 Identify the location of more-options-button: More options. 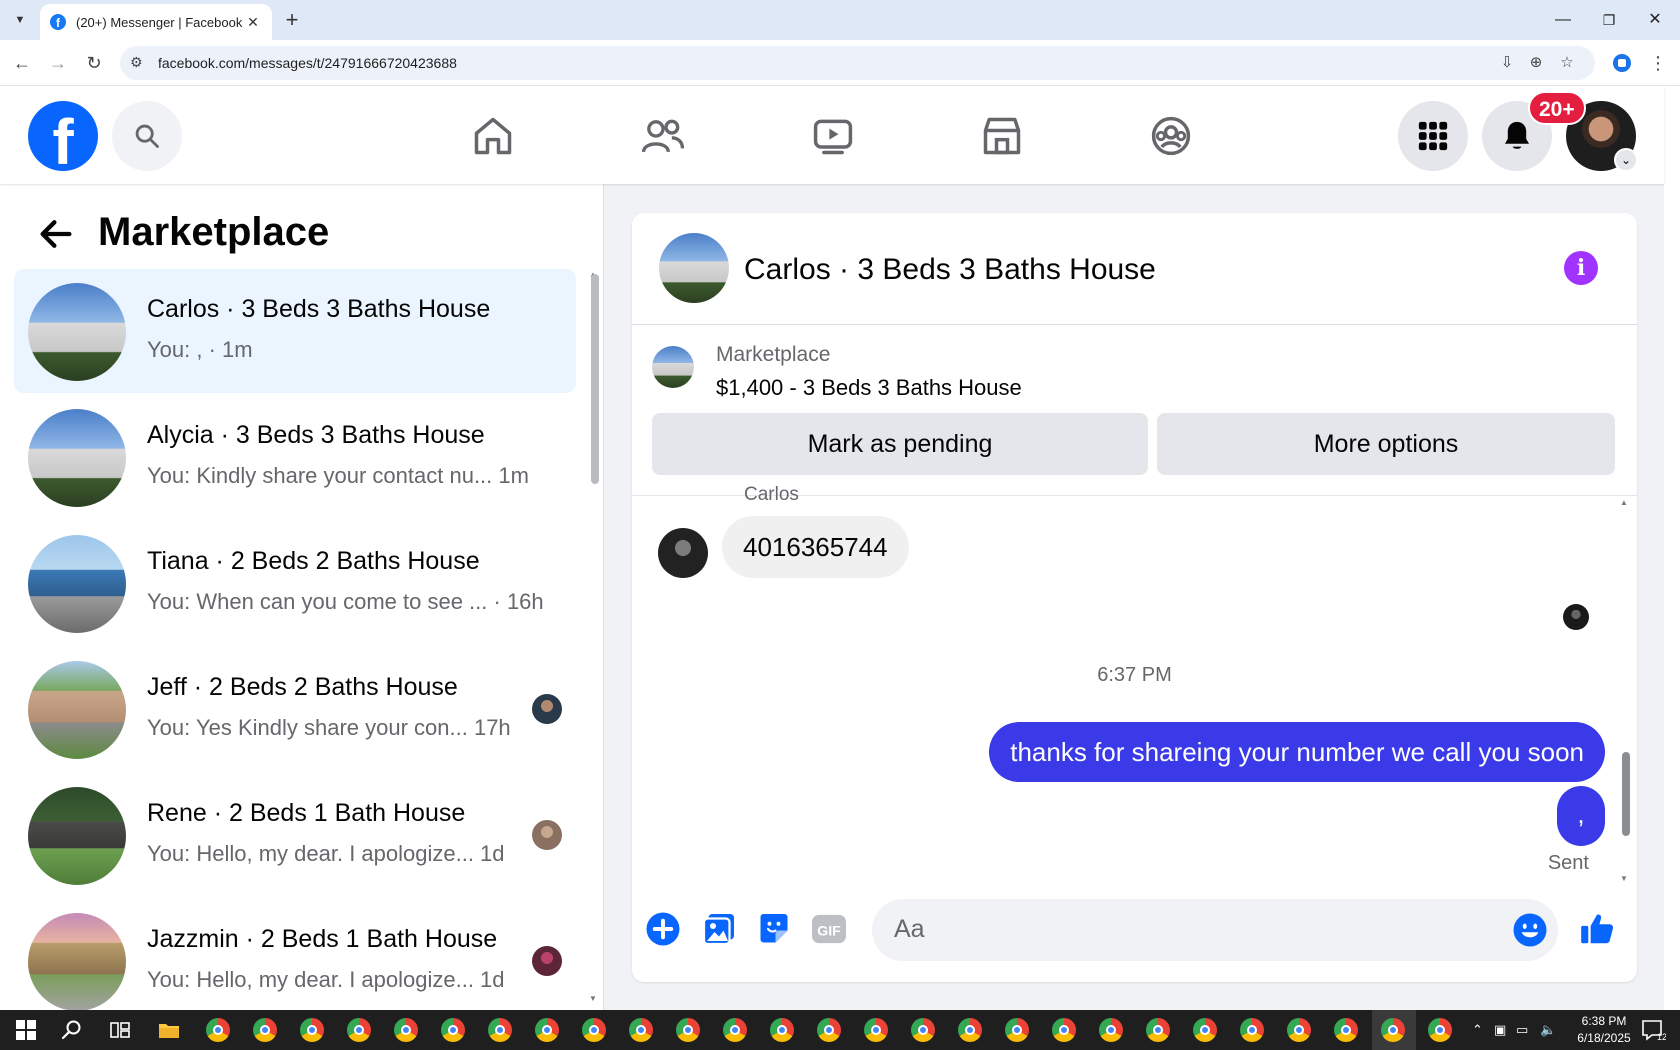
(1386, 444).